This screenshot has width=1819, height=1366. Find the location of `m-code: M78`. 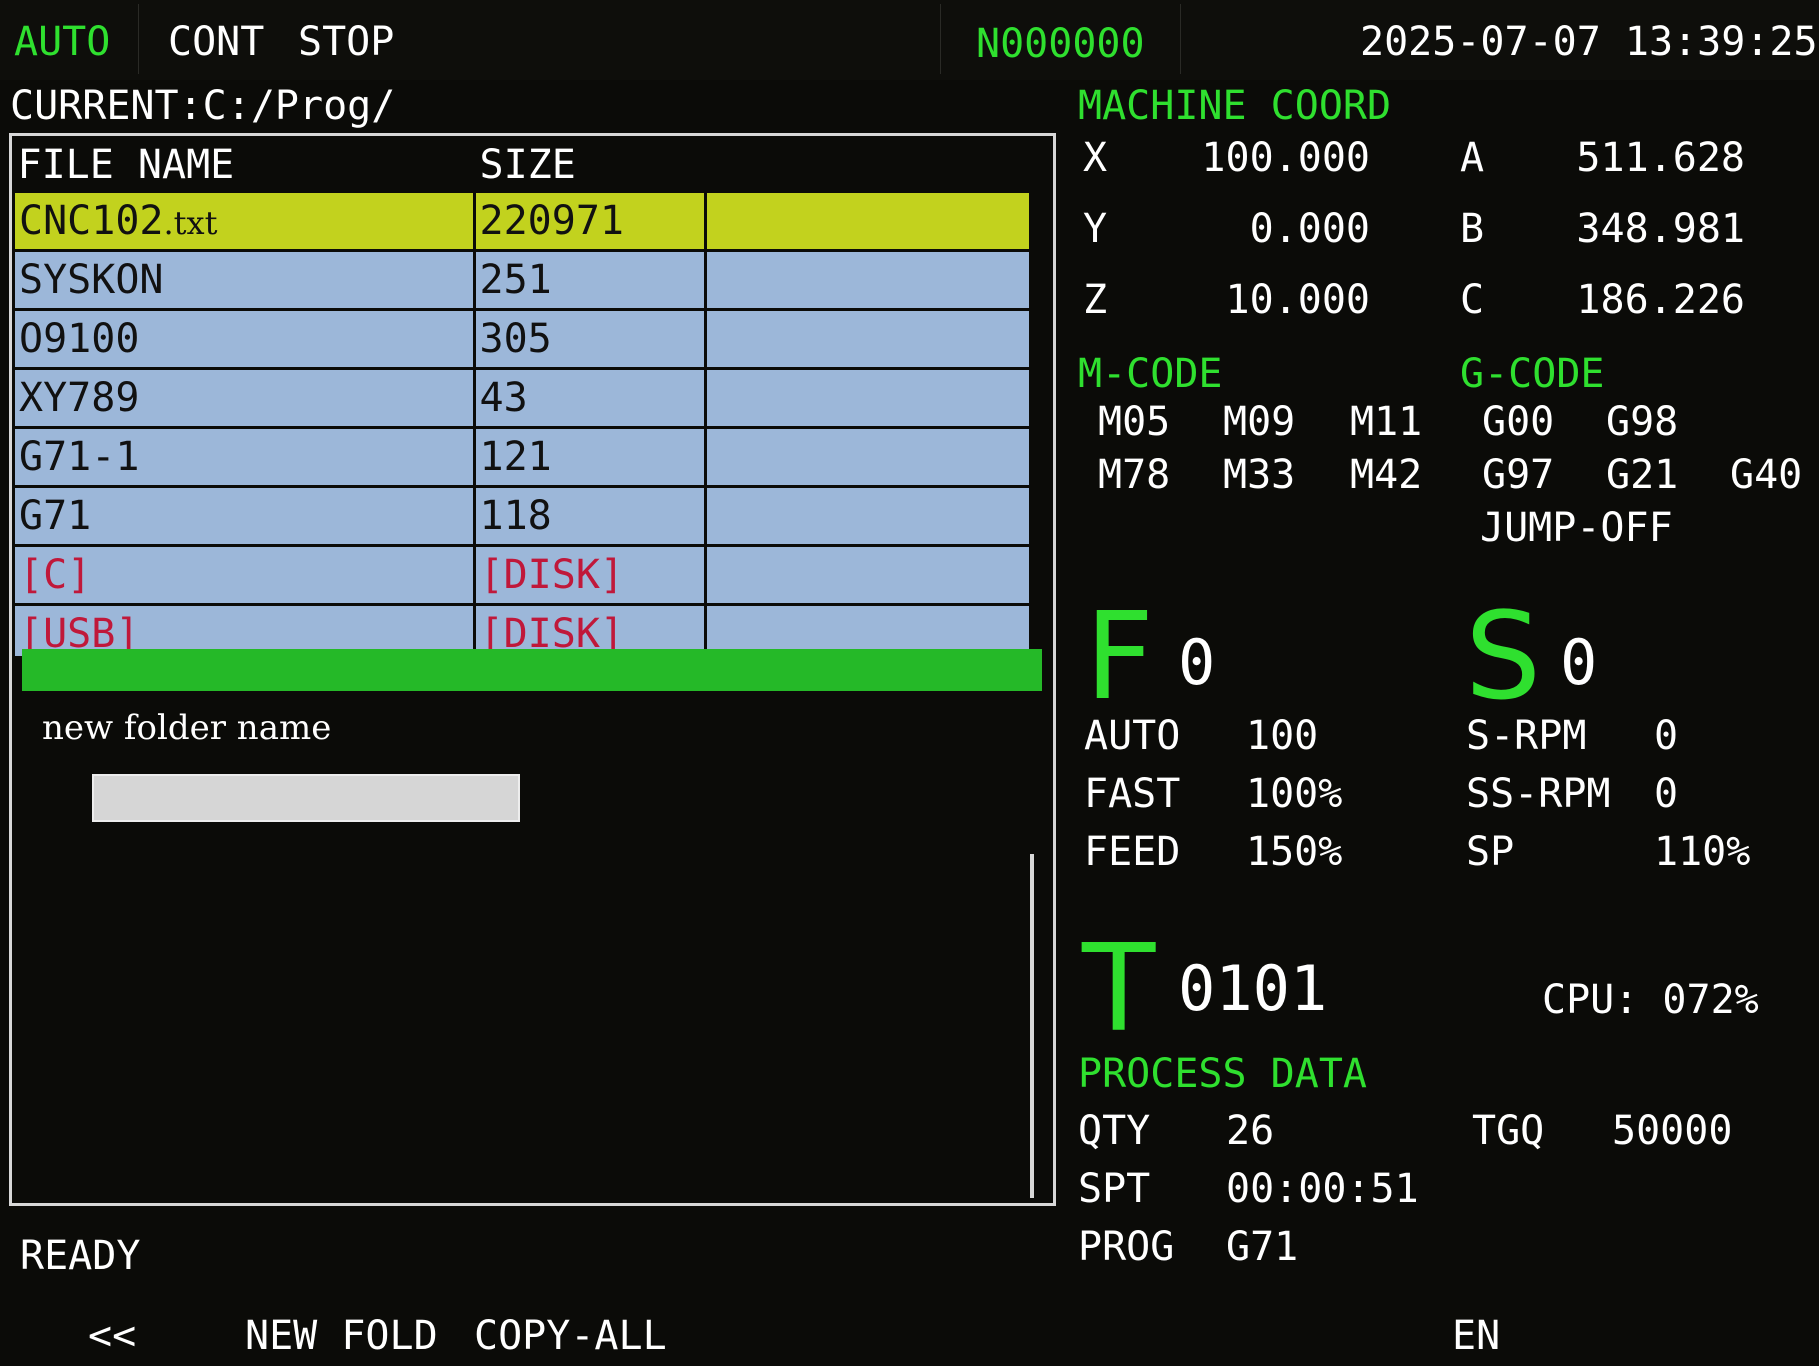

m-code: M78 is located at coordinates (1134, 475).